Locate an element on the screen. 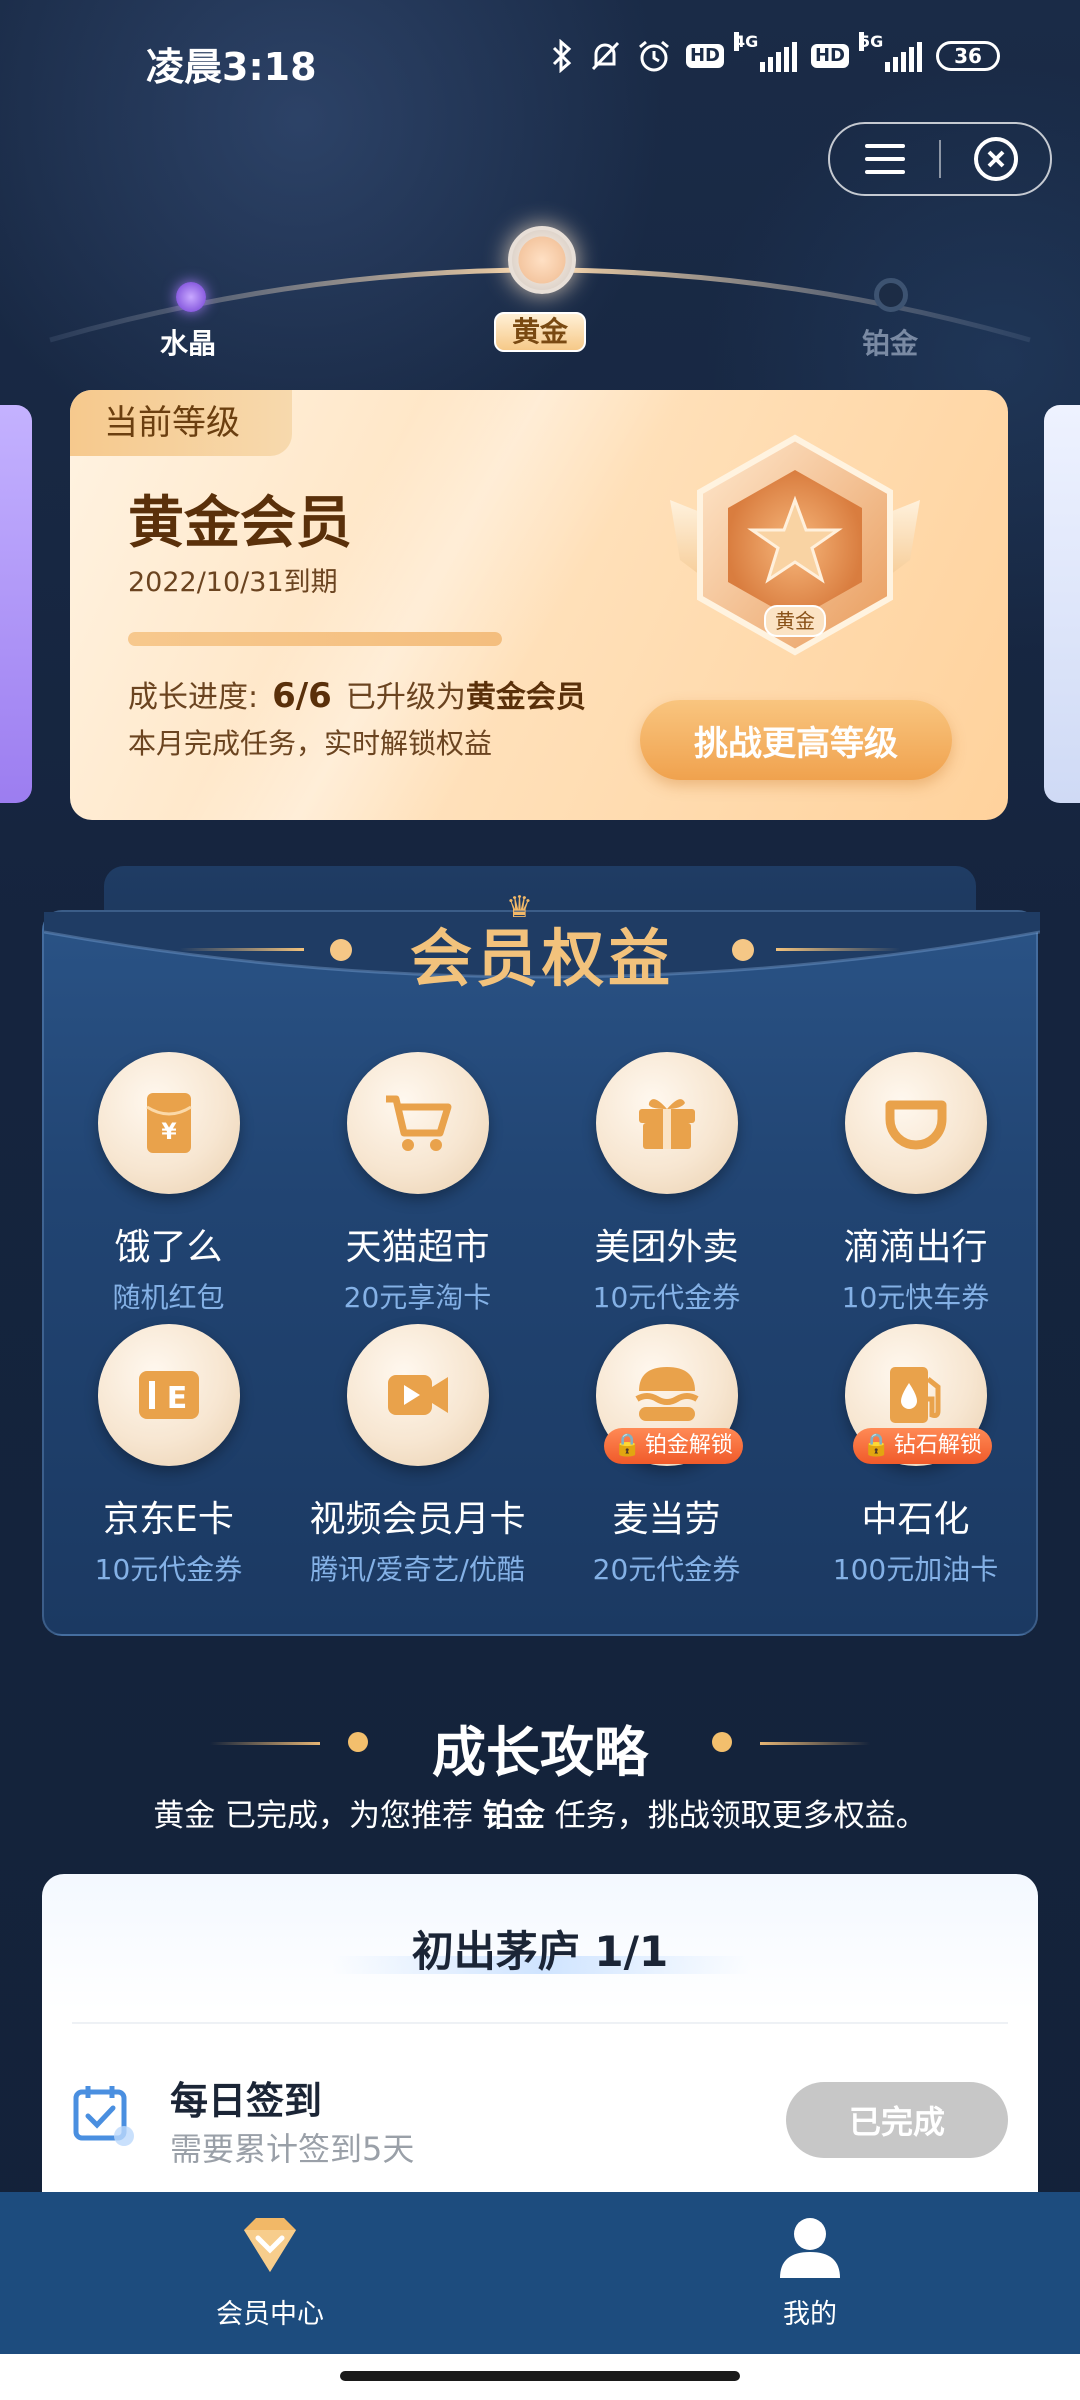 This screenshot has width=1080, height=2400. task-completed-button: 已完成 is located at coordinates (897, 2120).